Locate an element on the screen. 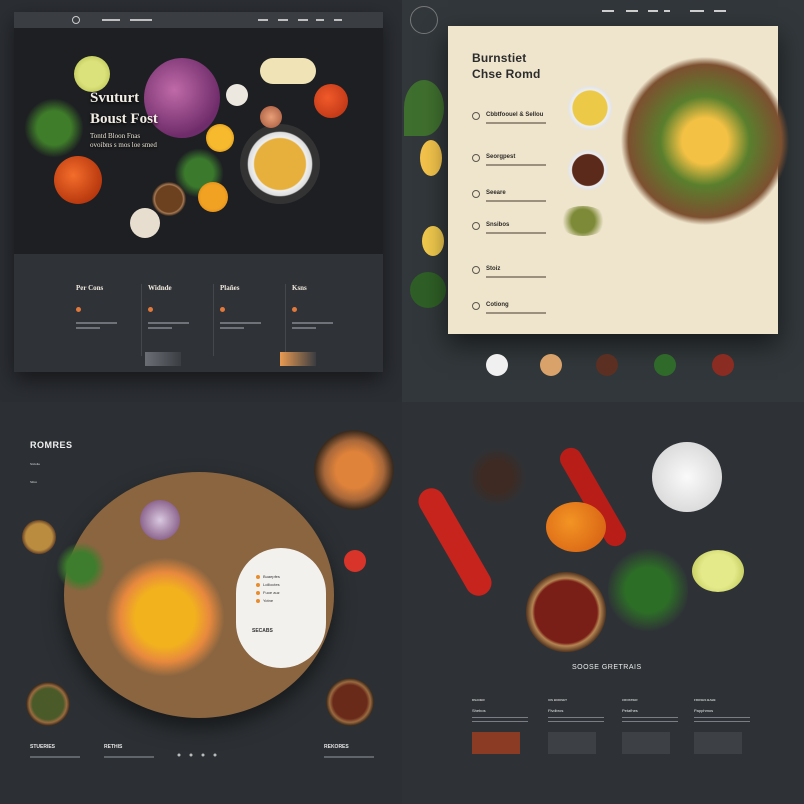 This screenshot has width=804, height=804. hero-sub-line1: Tontd Bloon Fnas is located at coordinates (115, 136).